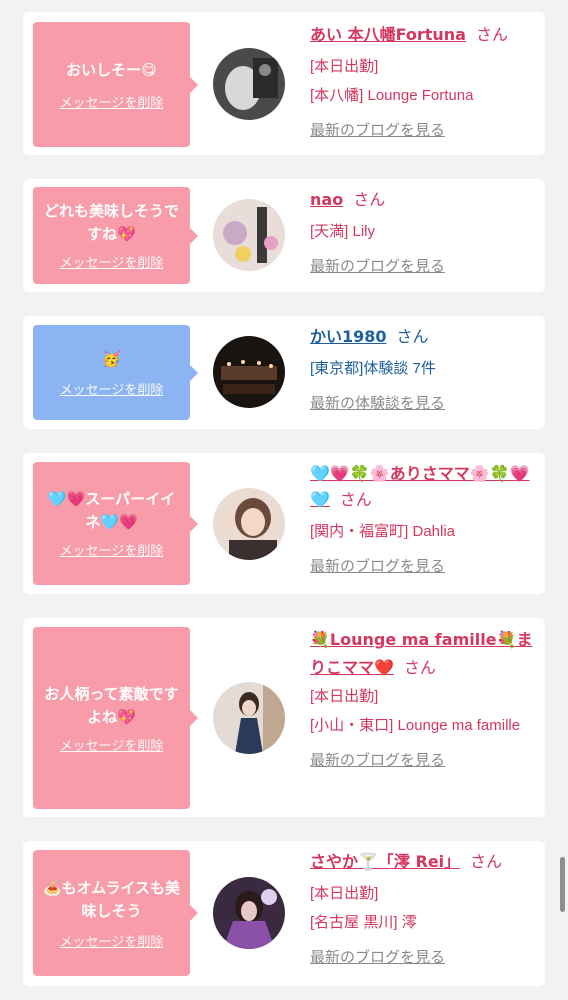  Describe the element at coordinates (383, 531) in the screenshot. I see `shop-text: [関内・福富町] Dahlia` at that location.